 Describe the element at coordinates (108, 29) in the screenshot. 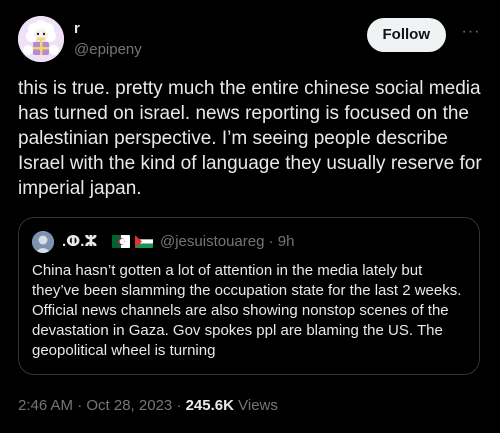

I see `display-name: r` at that location.